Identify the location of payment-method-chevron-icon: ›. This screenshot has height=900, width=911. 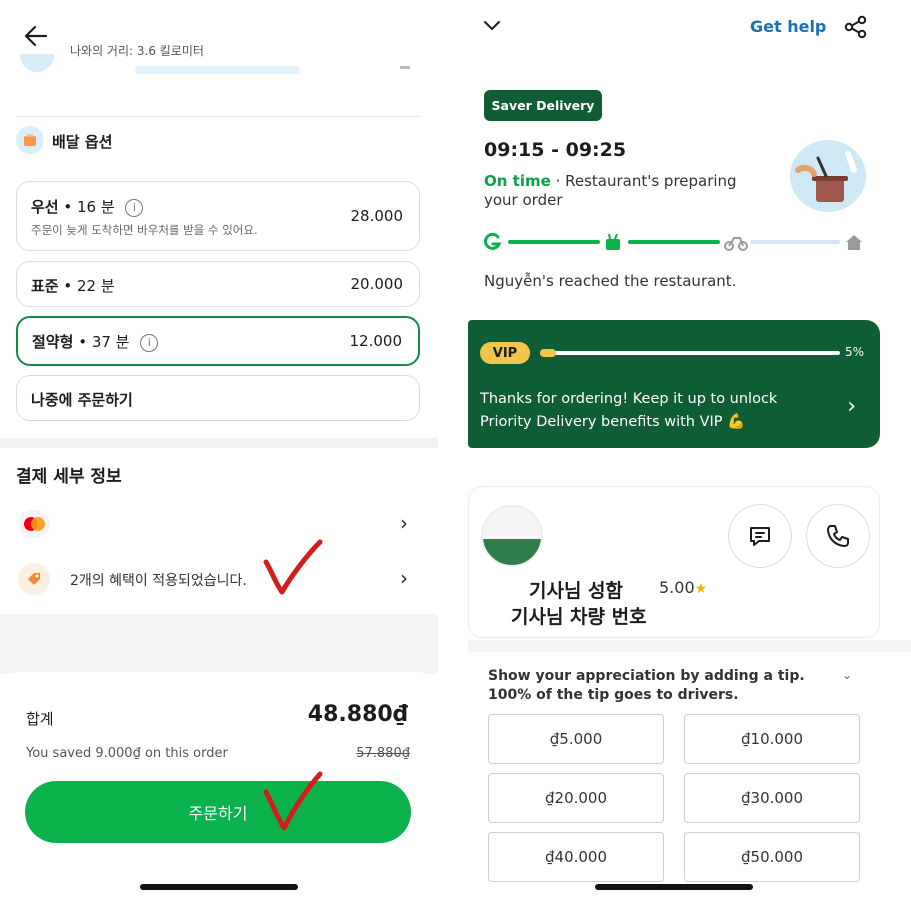
(404, 523).